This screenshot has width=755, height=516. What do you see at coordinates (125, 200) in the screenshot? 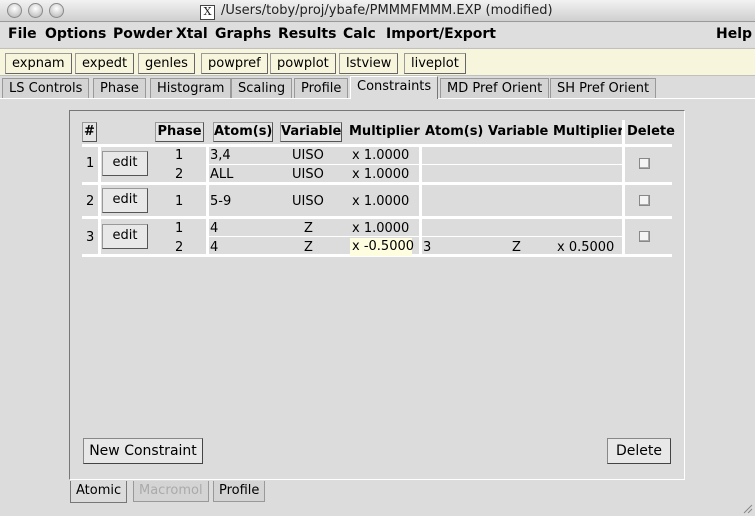
I see `edit-constraint-2-button: edit` at bounding box center [125, 200].